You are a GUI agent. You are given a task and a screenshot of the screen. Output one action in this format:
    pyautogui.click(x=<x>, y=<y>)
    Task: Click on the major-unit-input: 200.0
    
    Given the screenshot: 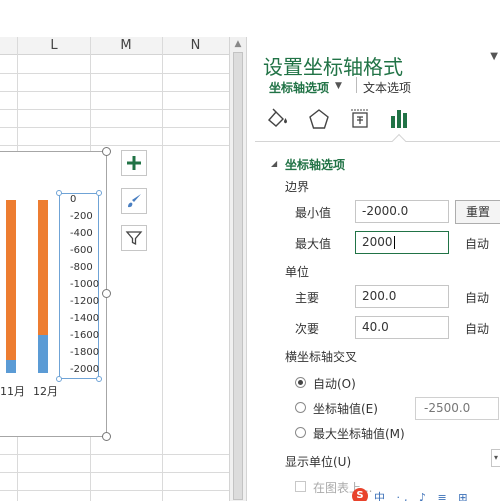 What is the action you would take?
    pyautogui.click(x=402, y=296)
    